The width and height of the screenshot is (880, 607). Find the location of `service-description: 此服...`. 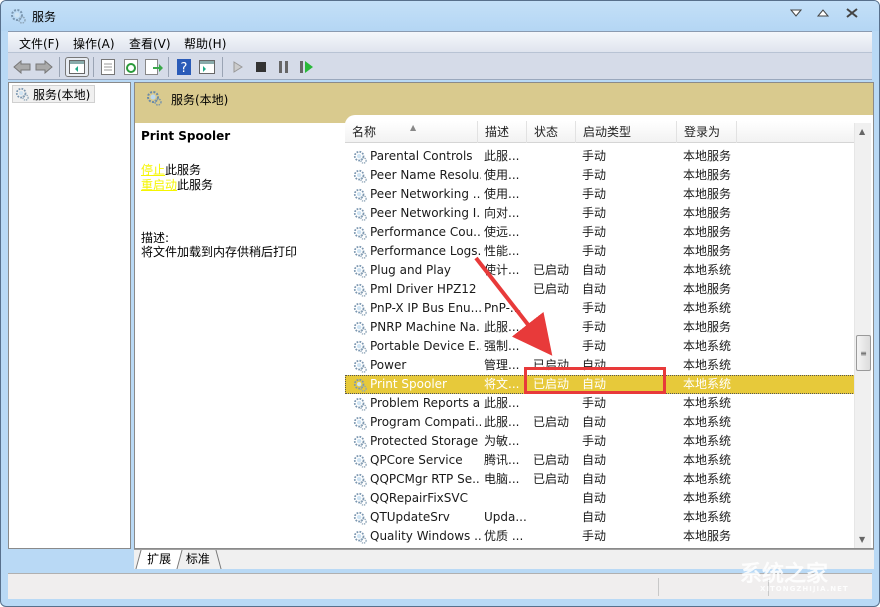

service-description: 此服... is located at coordinates (502, 403).